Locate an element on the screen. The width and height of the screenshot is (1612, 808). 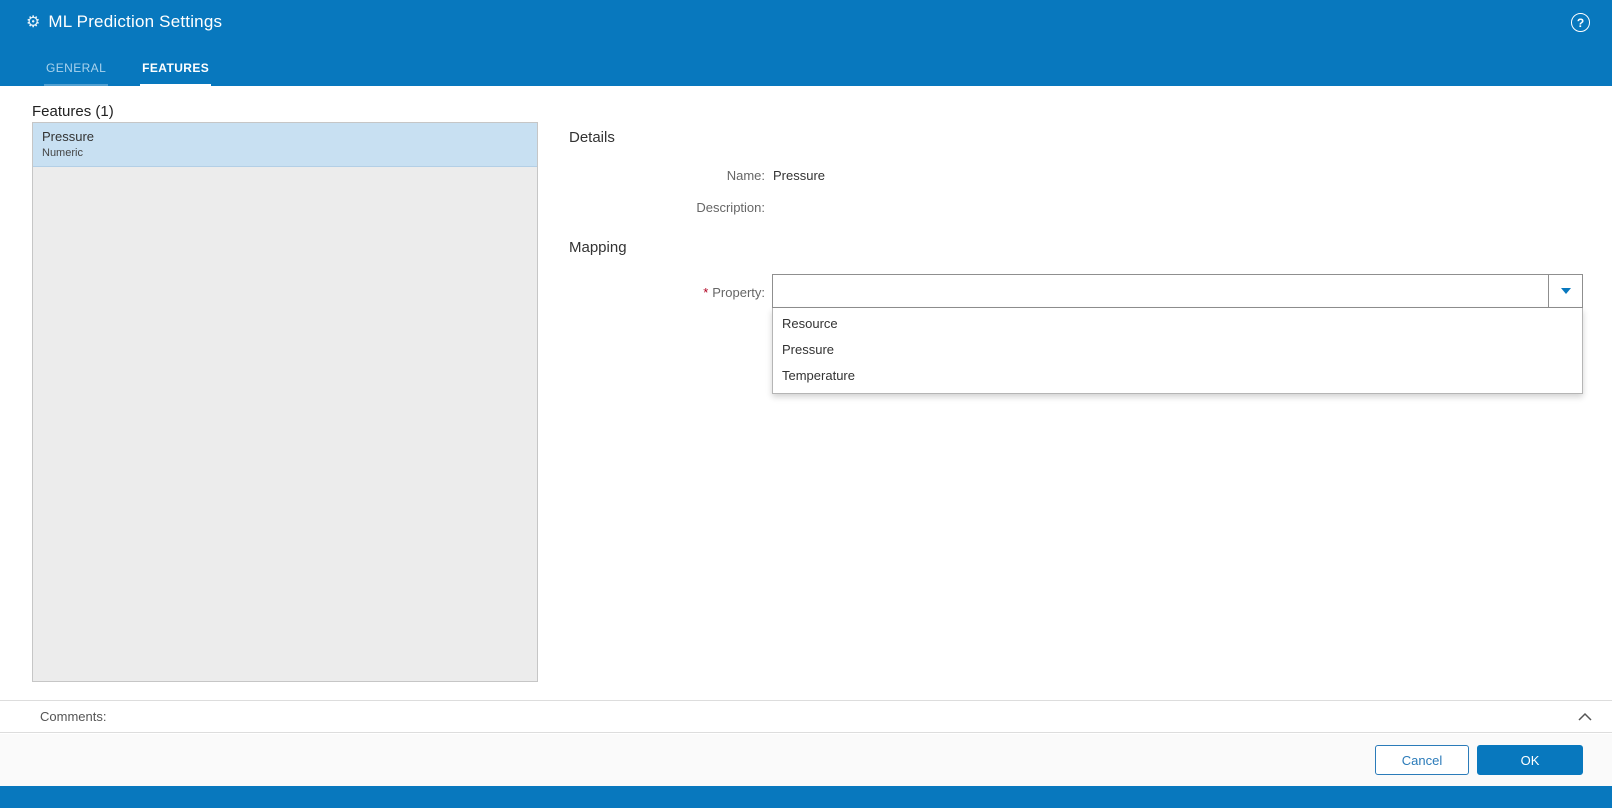
help-icon-glyph: ? is located at coordinates (1580, 22).